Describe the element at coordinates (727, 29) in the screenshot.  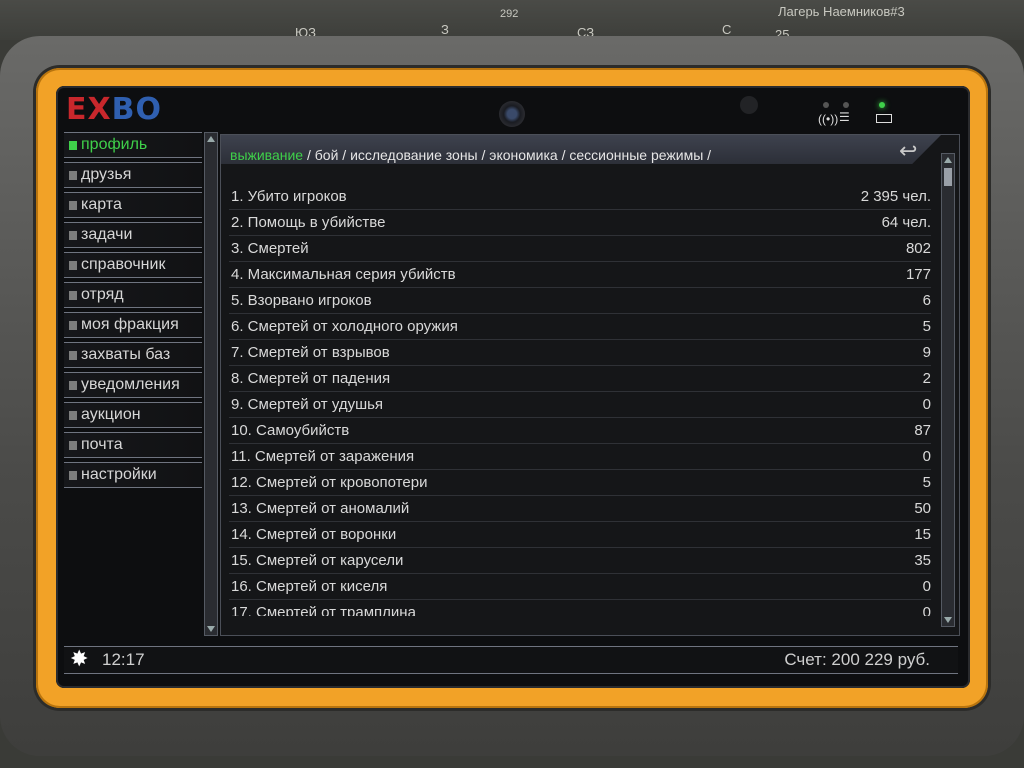
I see `compass-mark: С` at that location.